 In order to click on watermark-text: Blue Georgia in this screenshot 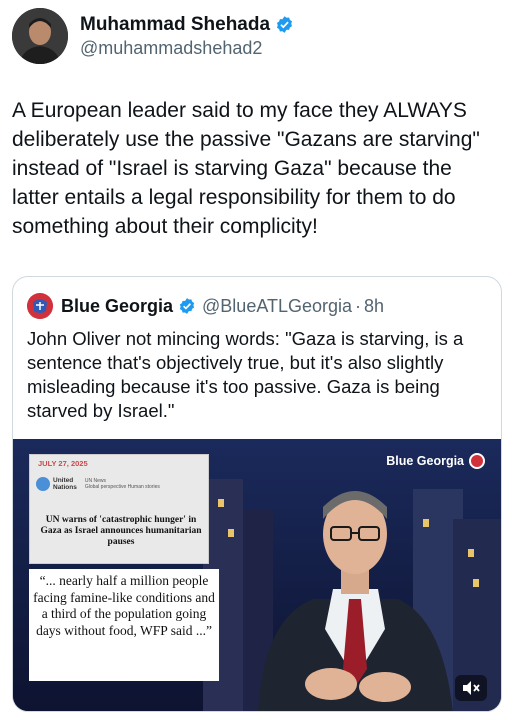, I will do `click(425, 461)`.